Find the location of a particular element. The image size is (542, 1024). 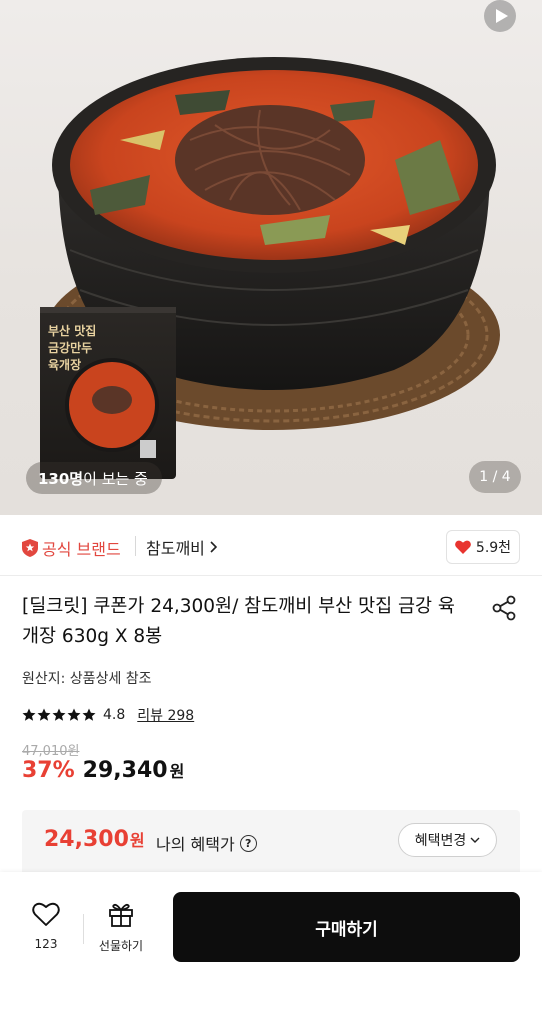

change-benefit-button: 혜택변경 is located at coordinates (447, 840).